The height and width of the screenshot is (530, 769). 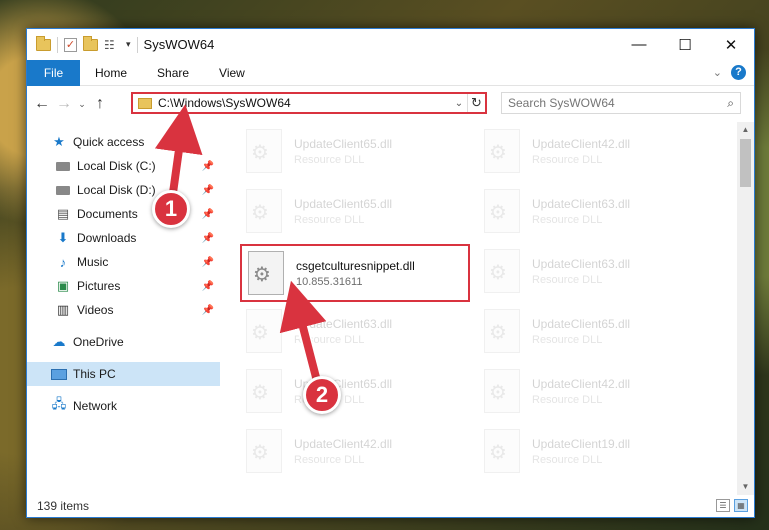 What do you see at coordinates (63, 213) in the screenshot?
I see `documents-icon: ▤` at bounding box center [63, 213].